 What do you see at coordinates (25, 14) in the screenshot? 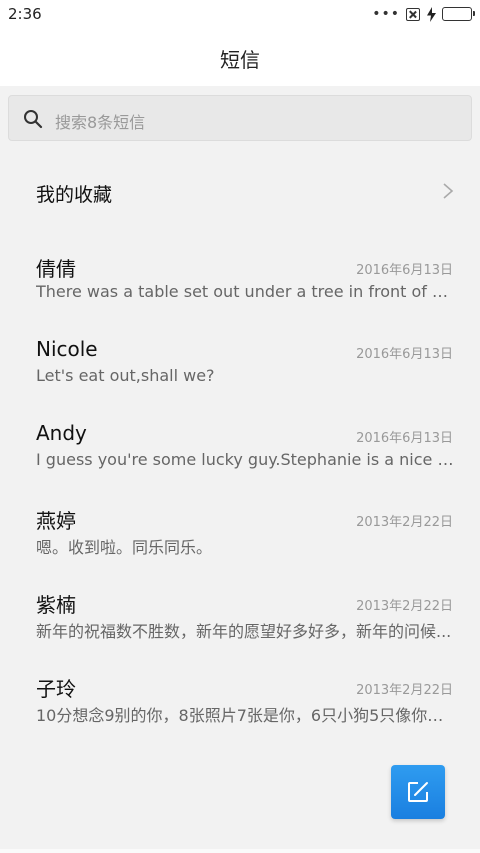
I see `status-time: 2:36` at bounding box center [25, 14].